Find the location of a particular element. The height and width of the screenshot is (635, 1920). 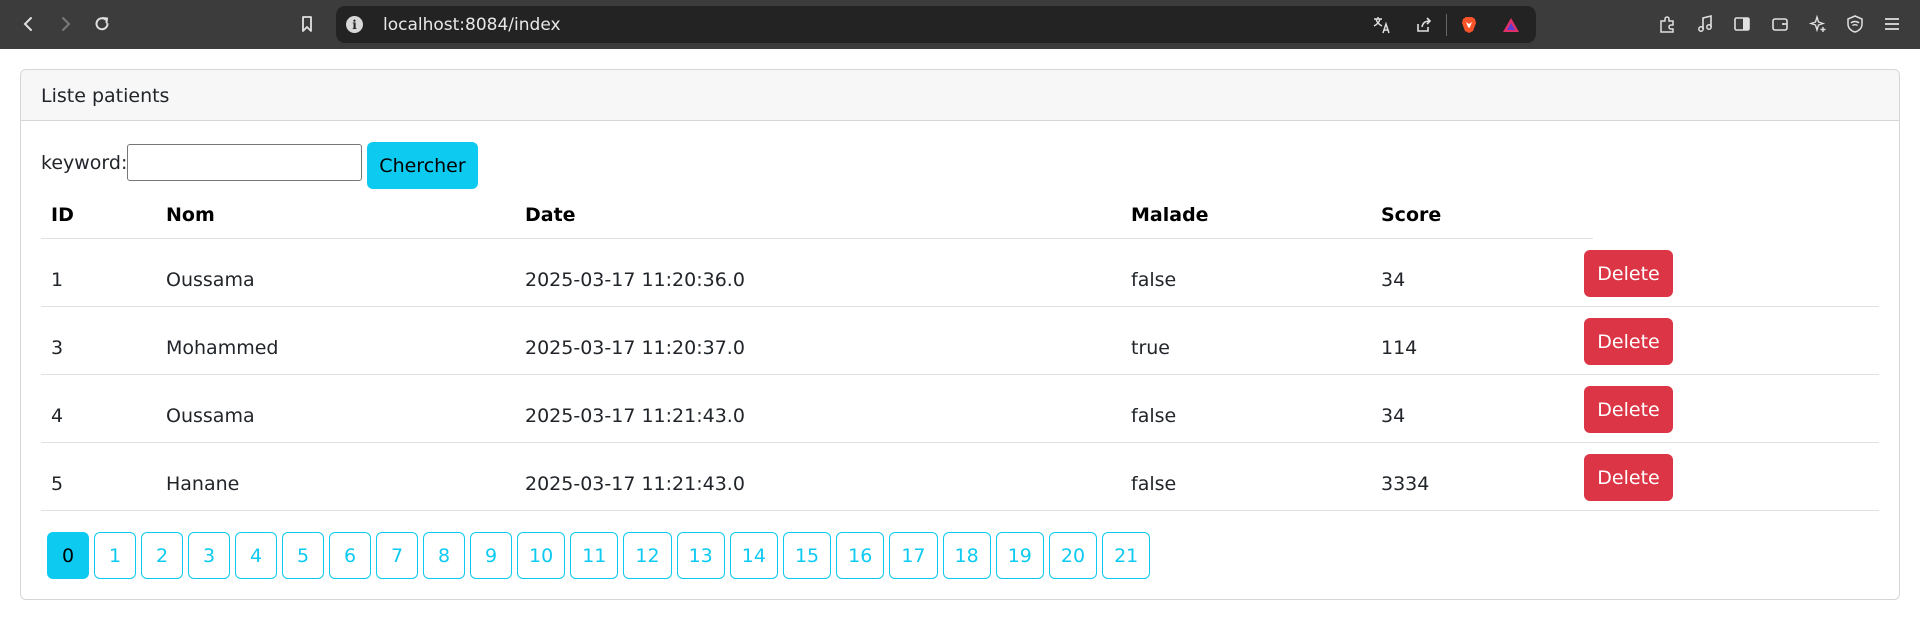

cell-score: 3334 is located at coordinates (1405, 484).